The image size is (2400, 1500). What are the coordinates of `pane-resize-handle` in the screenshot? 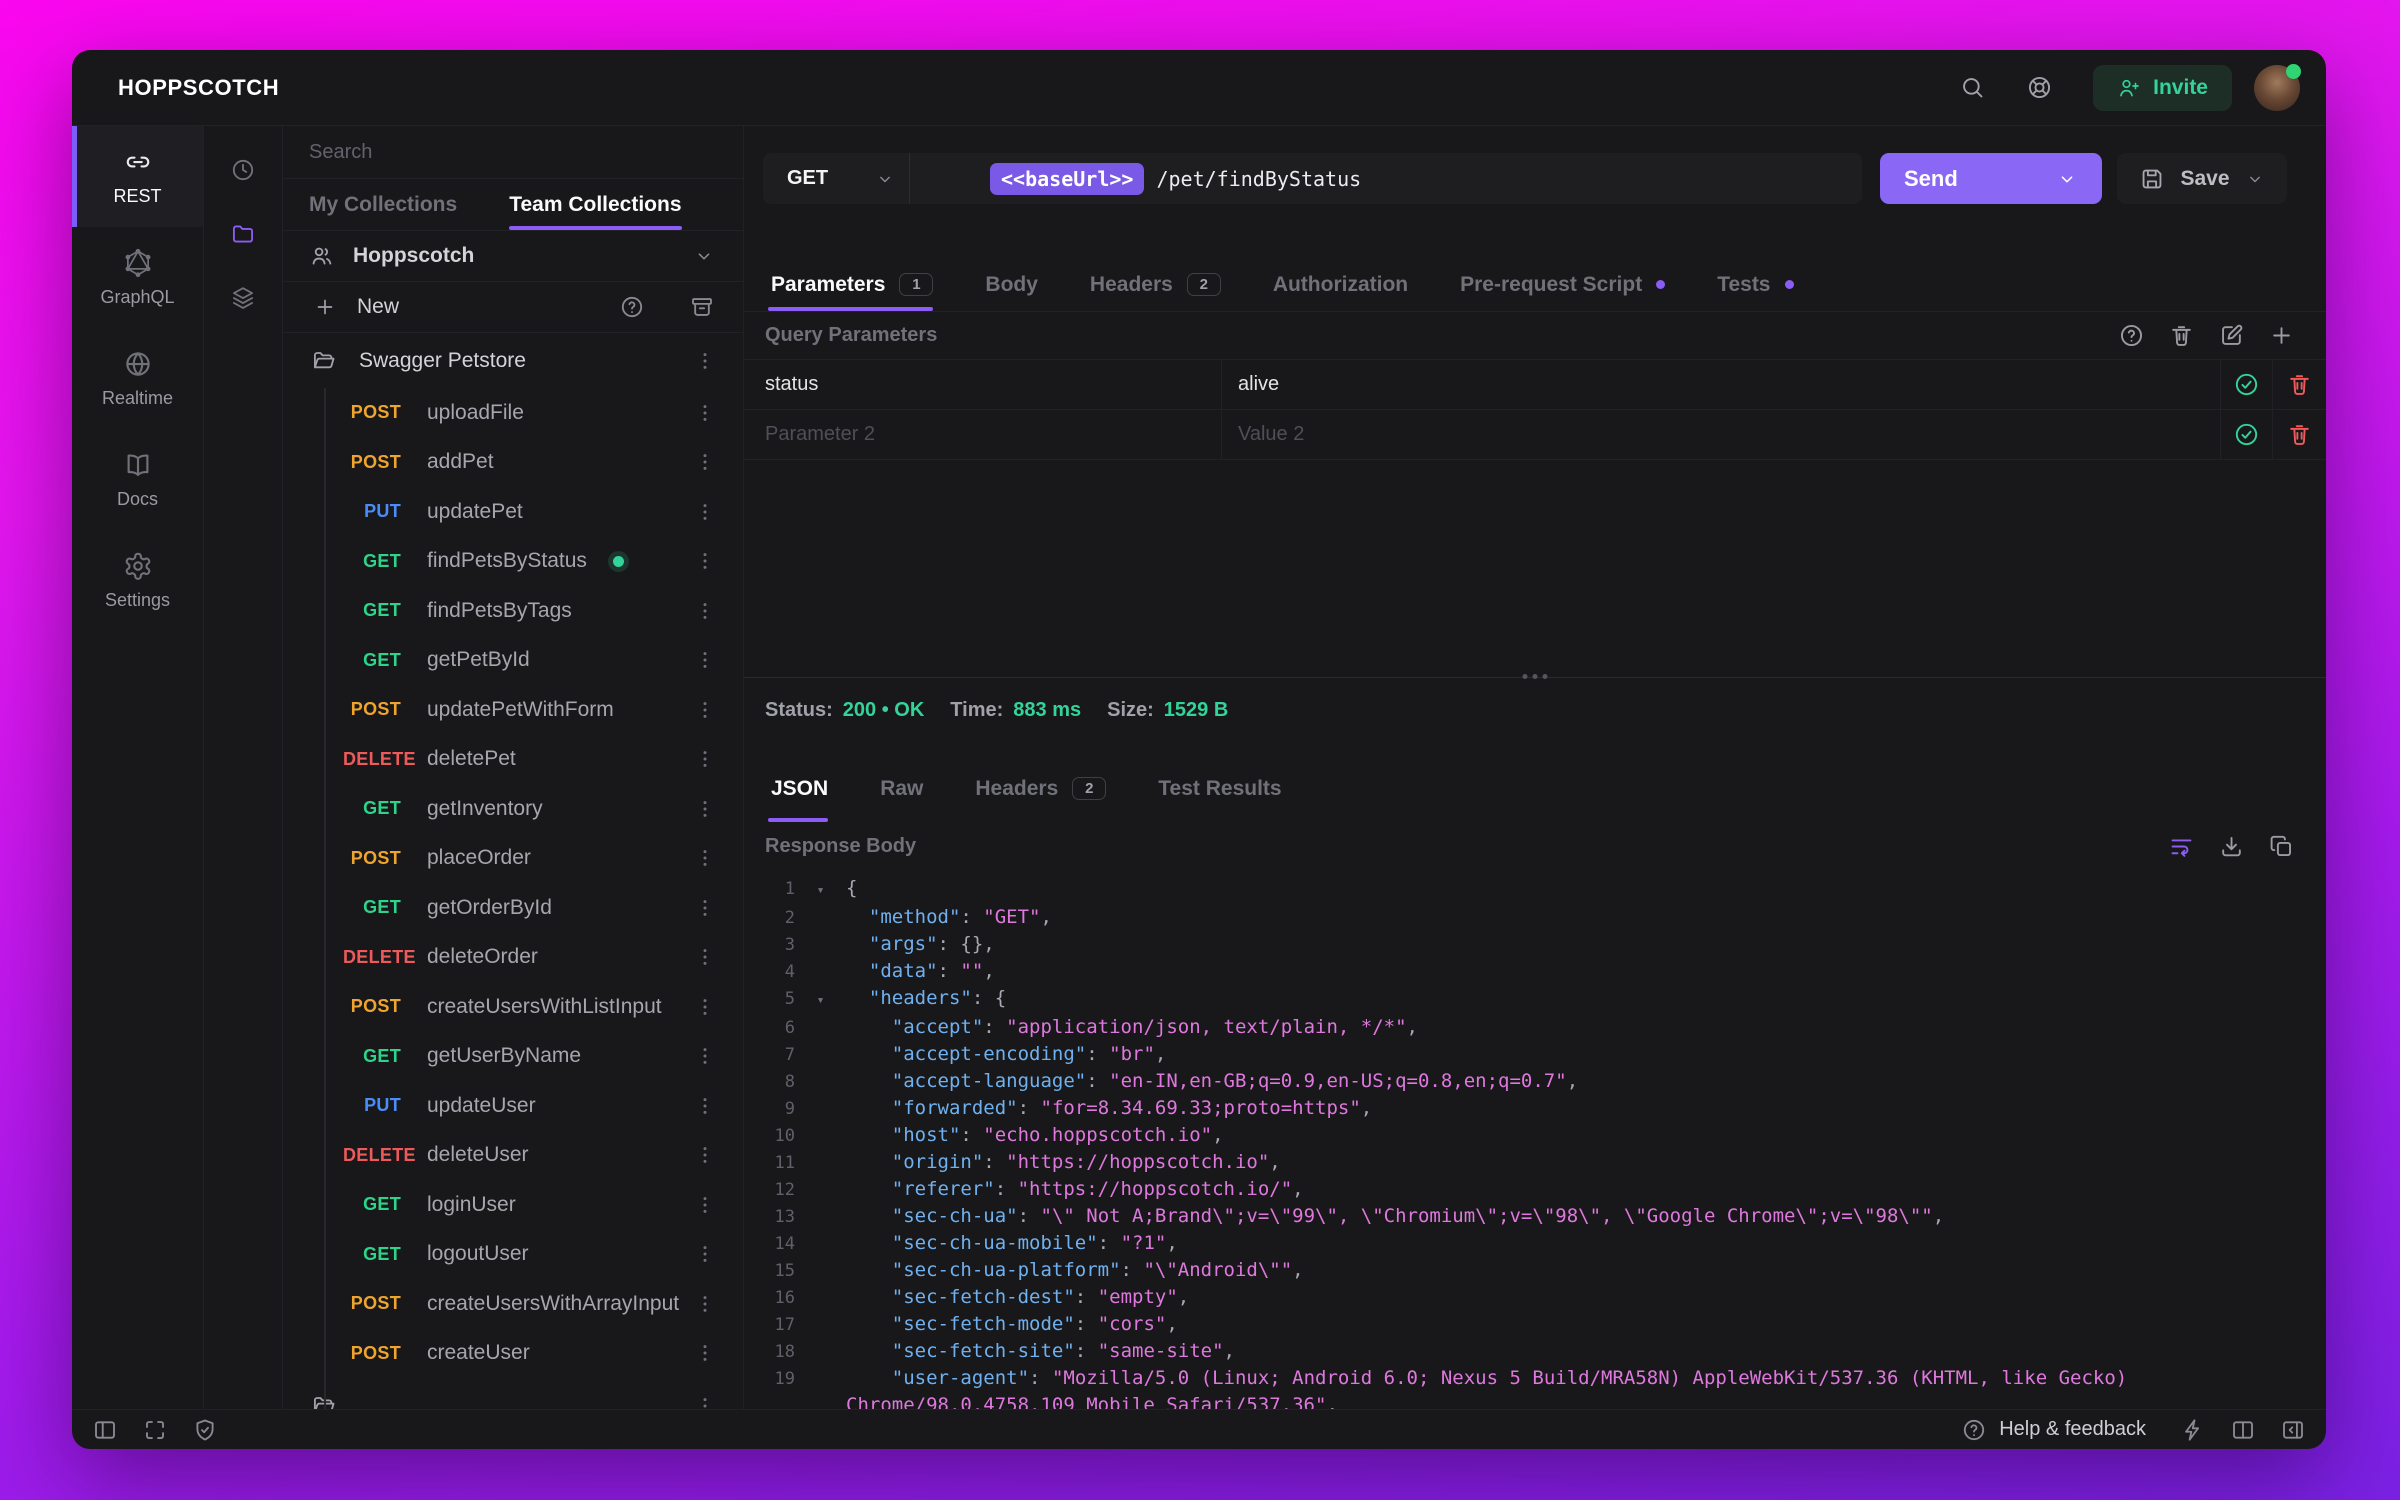 It's located at (1535, 676).